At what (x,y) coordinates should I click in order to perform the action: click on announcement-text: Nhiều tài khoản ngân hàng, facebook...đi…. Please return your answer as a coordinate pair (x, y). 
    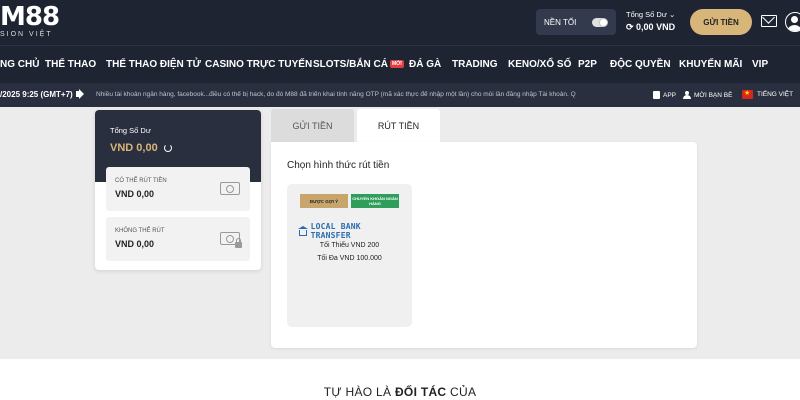
    Looking at the image, I should click on (336, 94).